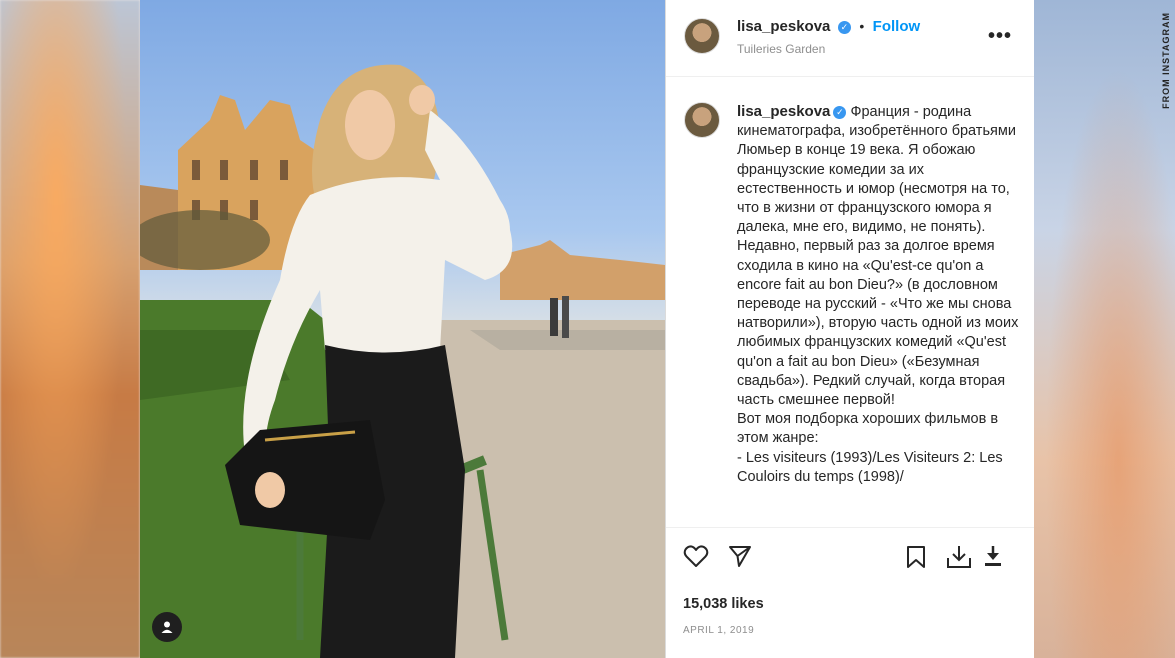 Image resolution: width=1175 pixels, height=658 pixels. I want to click on header-title-row: lisa_peskova ✓ • Follow, so click(828, 27).